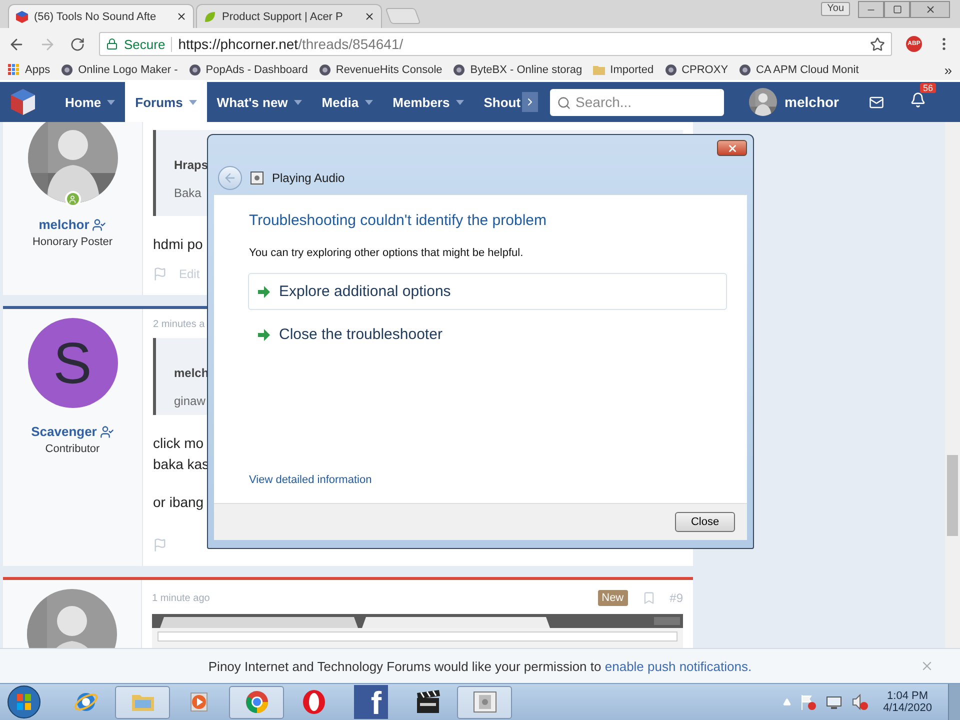 The width and height of the screenshot is (960, 720). Describe the element at coordinates (389, 70) in the screenshot. I see `bookmark-link: RevenueHits Console` at that location.